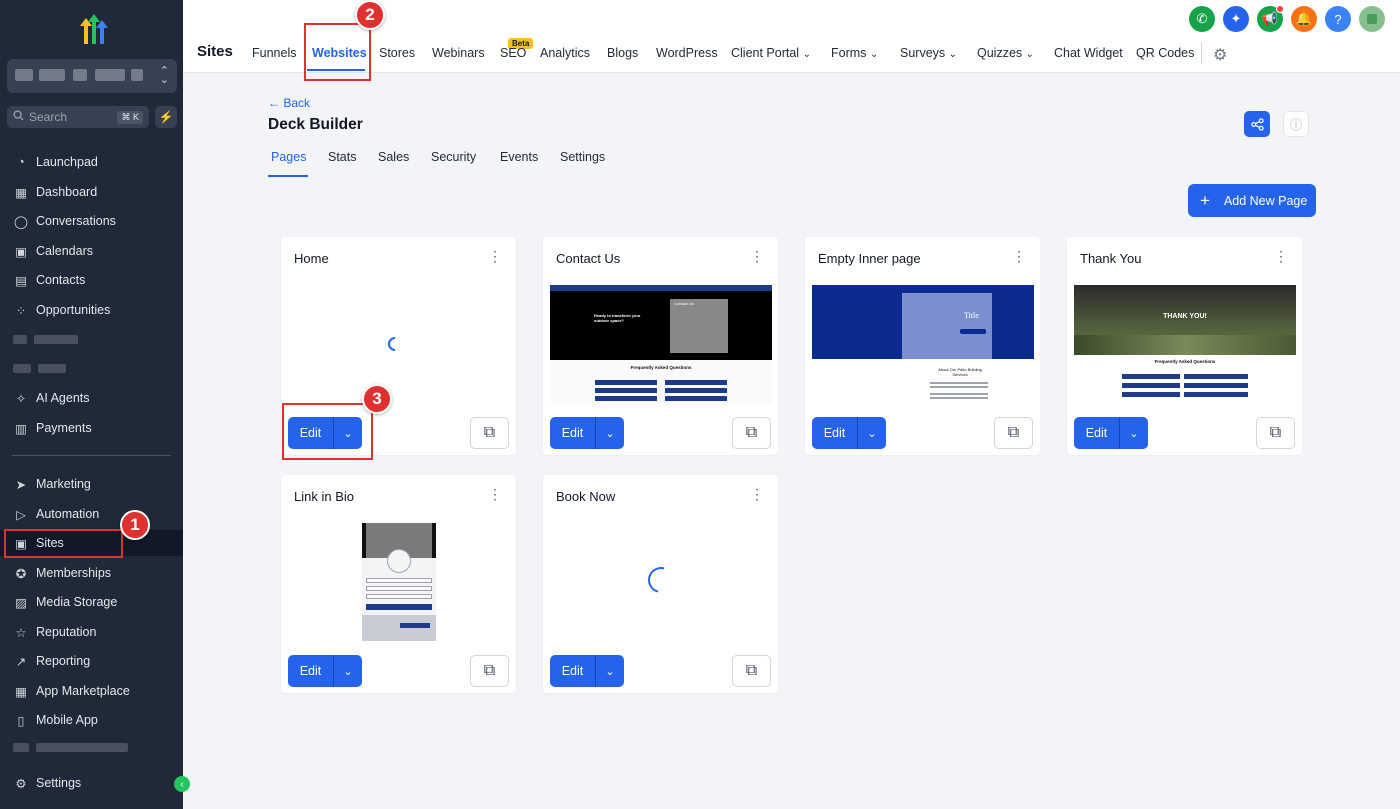 Image resolution: width=1400 pixels, height=809 pixels. I want to click on info-button: ⓘ, so click(1296, 124).